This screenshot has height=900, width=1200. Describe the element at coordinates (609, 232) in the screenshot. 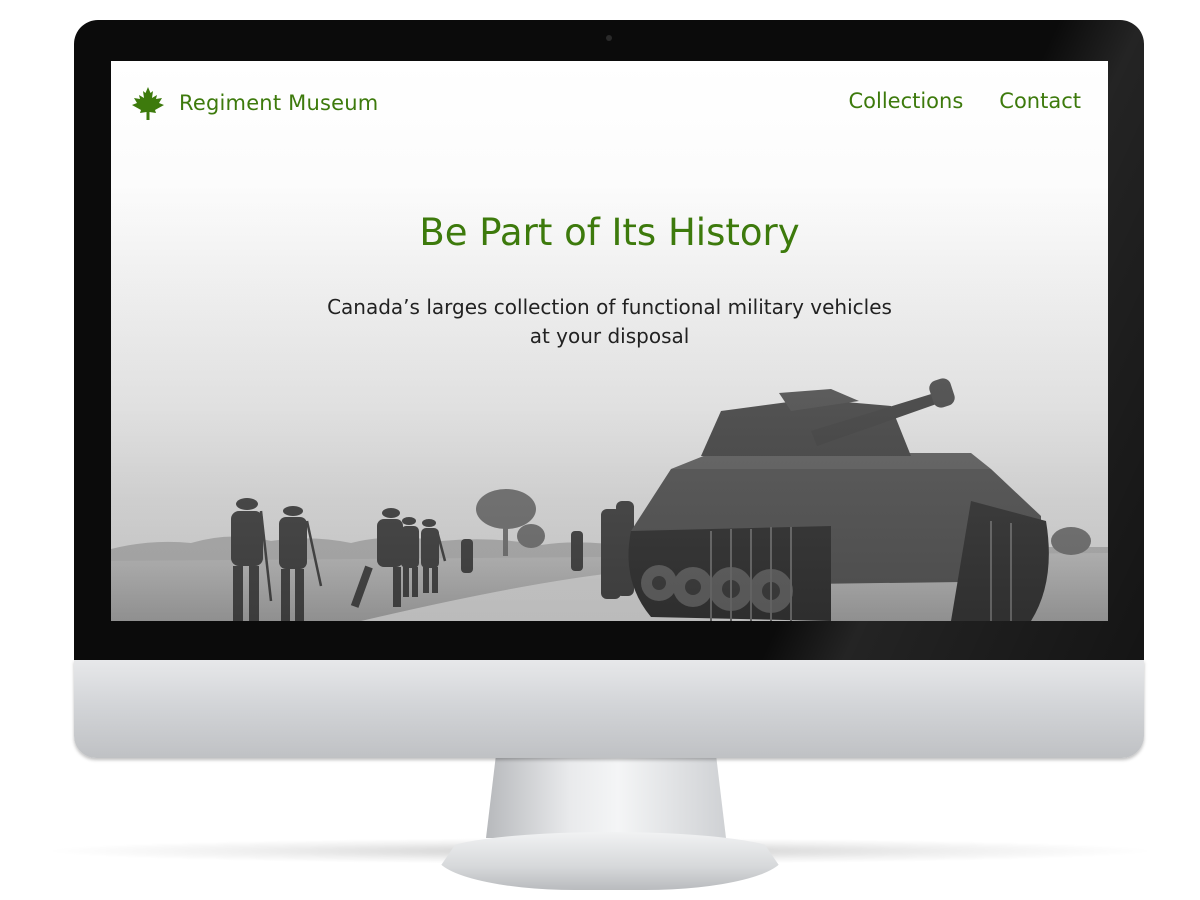

I see `hero-title: Be Part of Its History` at that location.